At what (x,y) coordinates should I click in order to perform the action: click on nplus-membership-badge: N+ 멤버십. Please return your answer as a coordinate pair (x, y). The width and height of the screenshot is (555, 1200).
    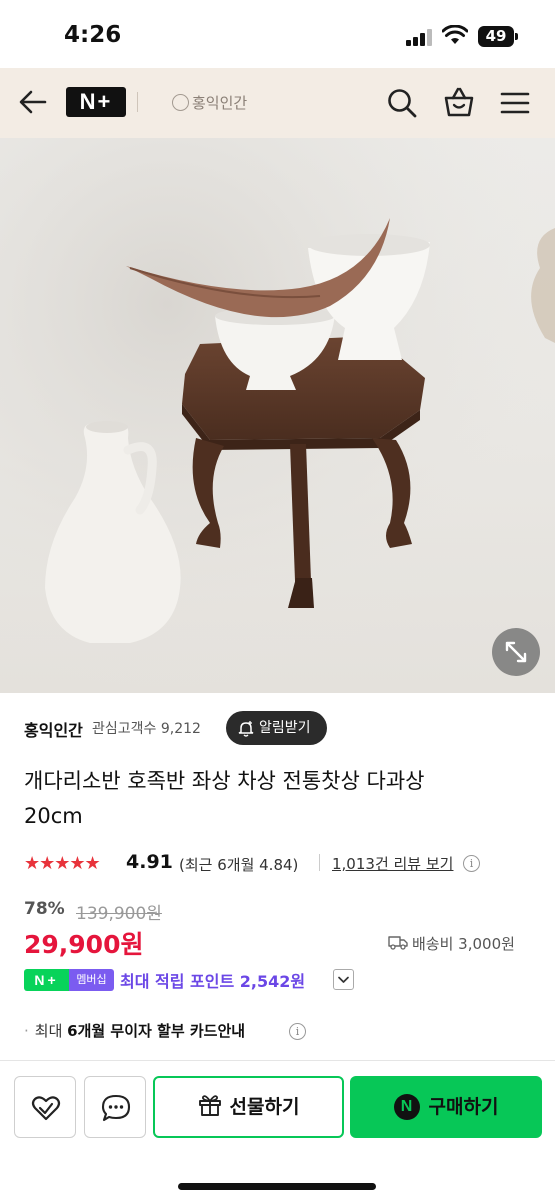
    Looking at the image, I should click on (69, 980).